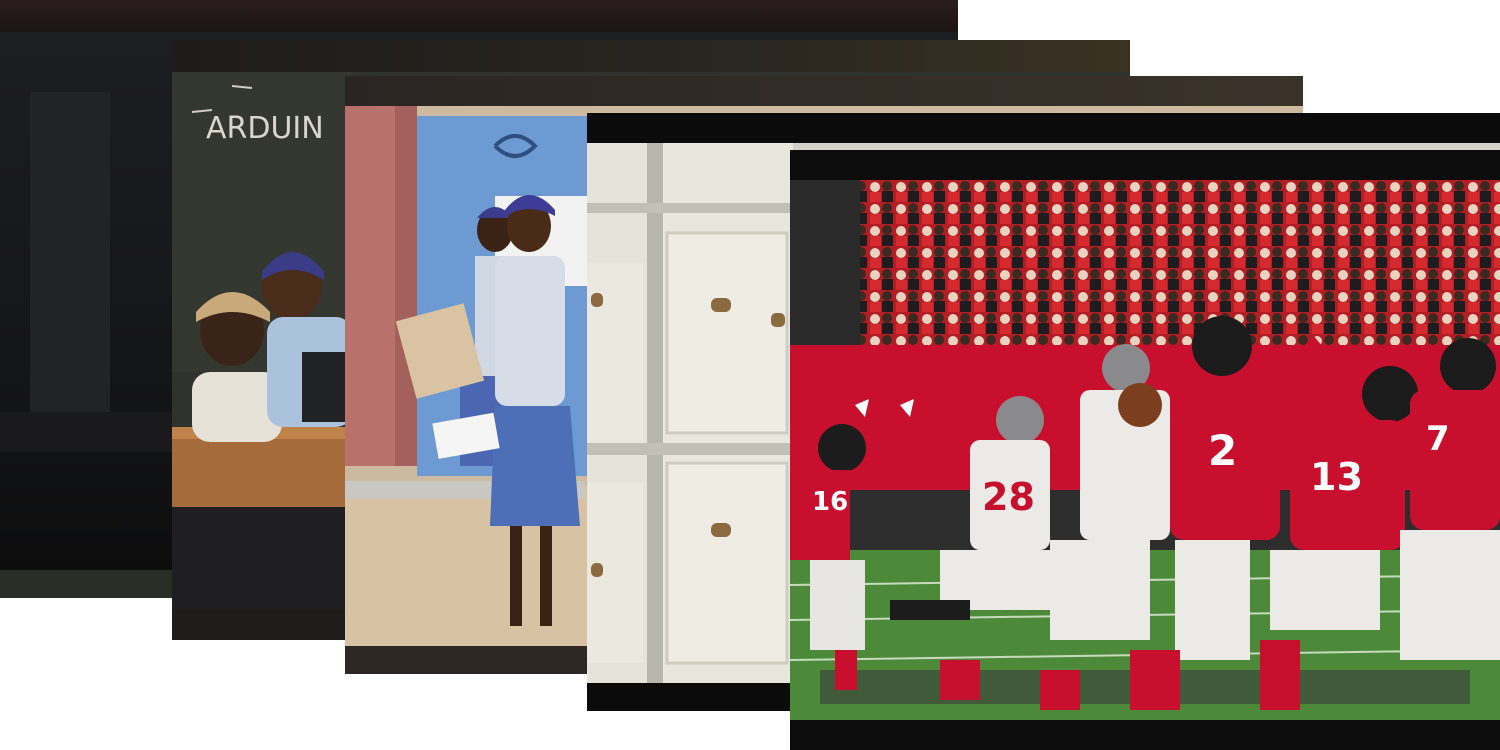 Image resolution: width=1500 pixels, height=750 pixels. Describe the element at coordinates (1438, 439) in the screenshot. I see `svg-text: 7` at that location.